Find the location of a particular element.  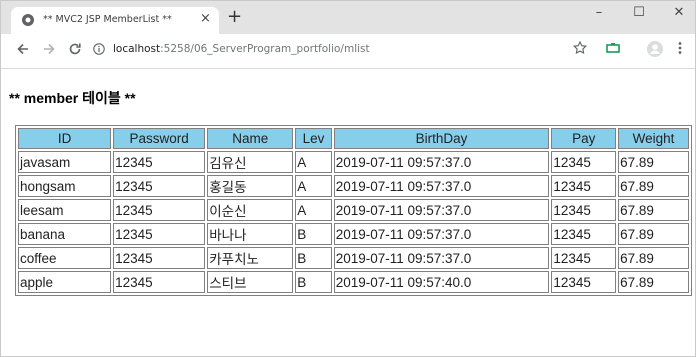

cell-id: leesam is located at coordinates (65, 210).